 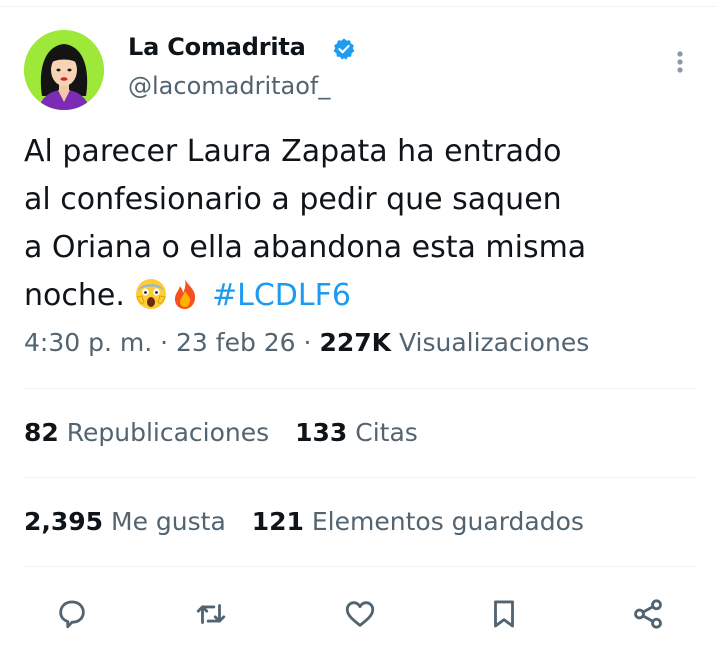 What do you see at coordinates (648, 614) in the screenshot?
I see `share-icon` at bounding box center [648, 614].